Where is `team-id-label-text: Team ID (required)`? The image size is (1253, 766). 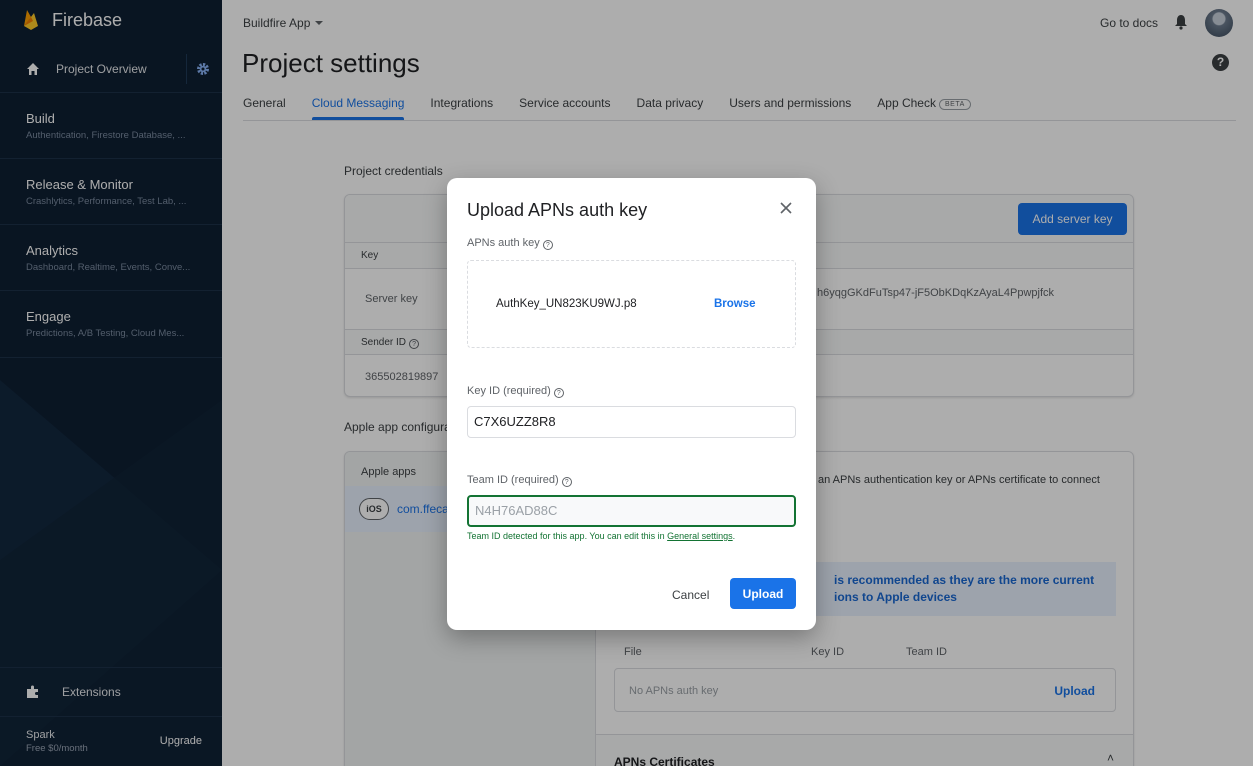
team-id-label-text: Team ID (required) is located at coordinates (513, 480).